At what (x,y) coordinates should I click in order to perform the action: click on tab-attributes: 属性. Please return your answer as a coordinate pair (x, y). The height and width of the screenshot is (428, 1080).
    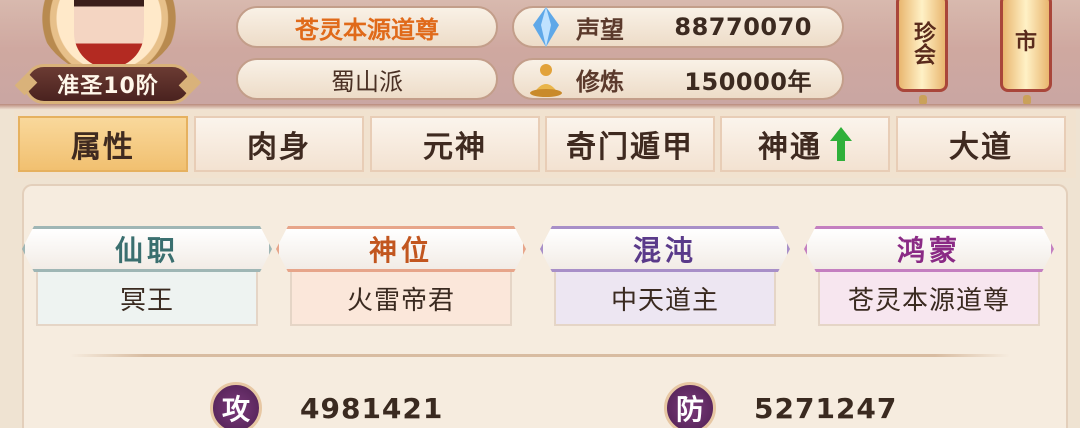
    Looking at the image, I should click on (103, 144).